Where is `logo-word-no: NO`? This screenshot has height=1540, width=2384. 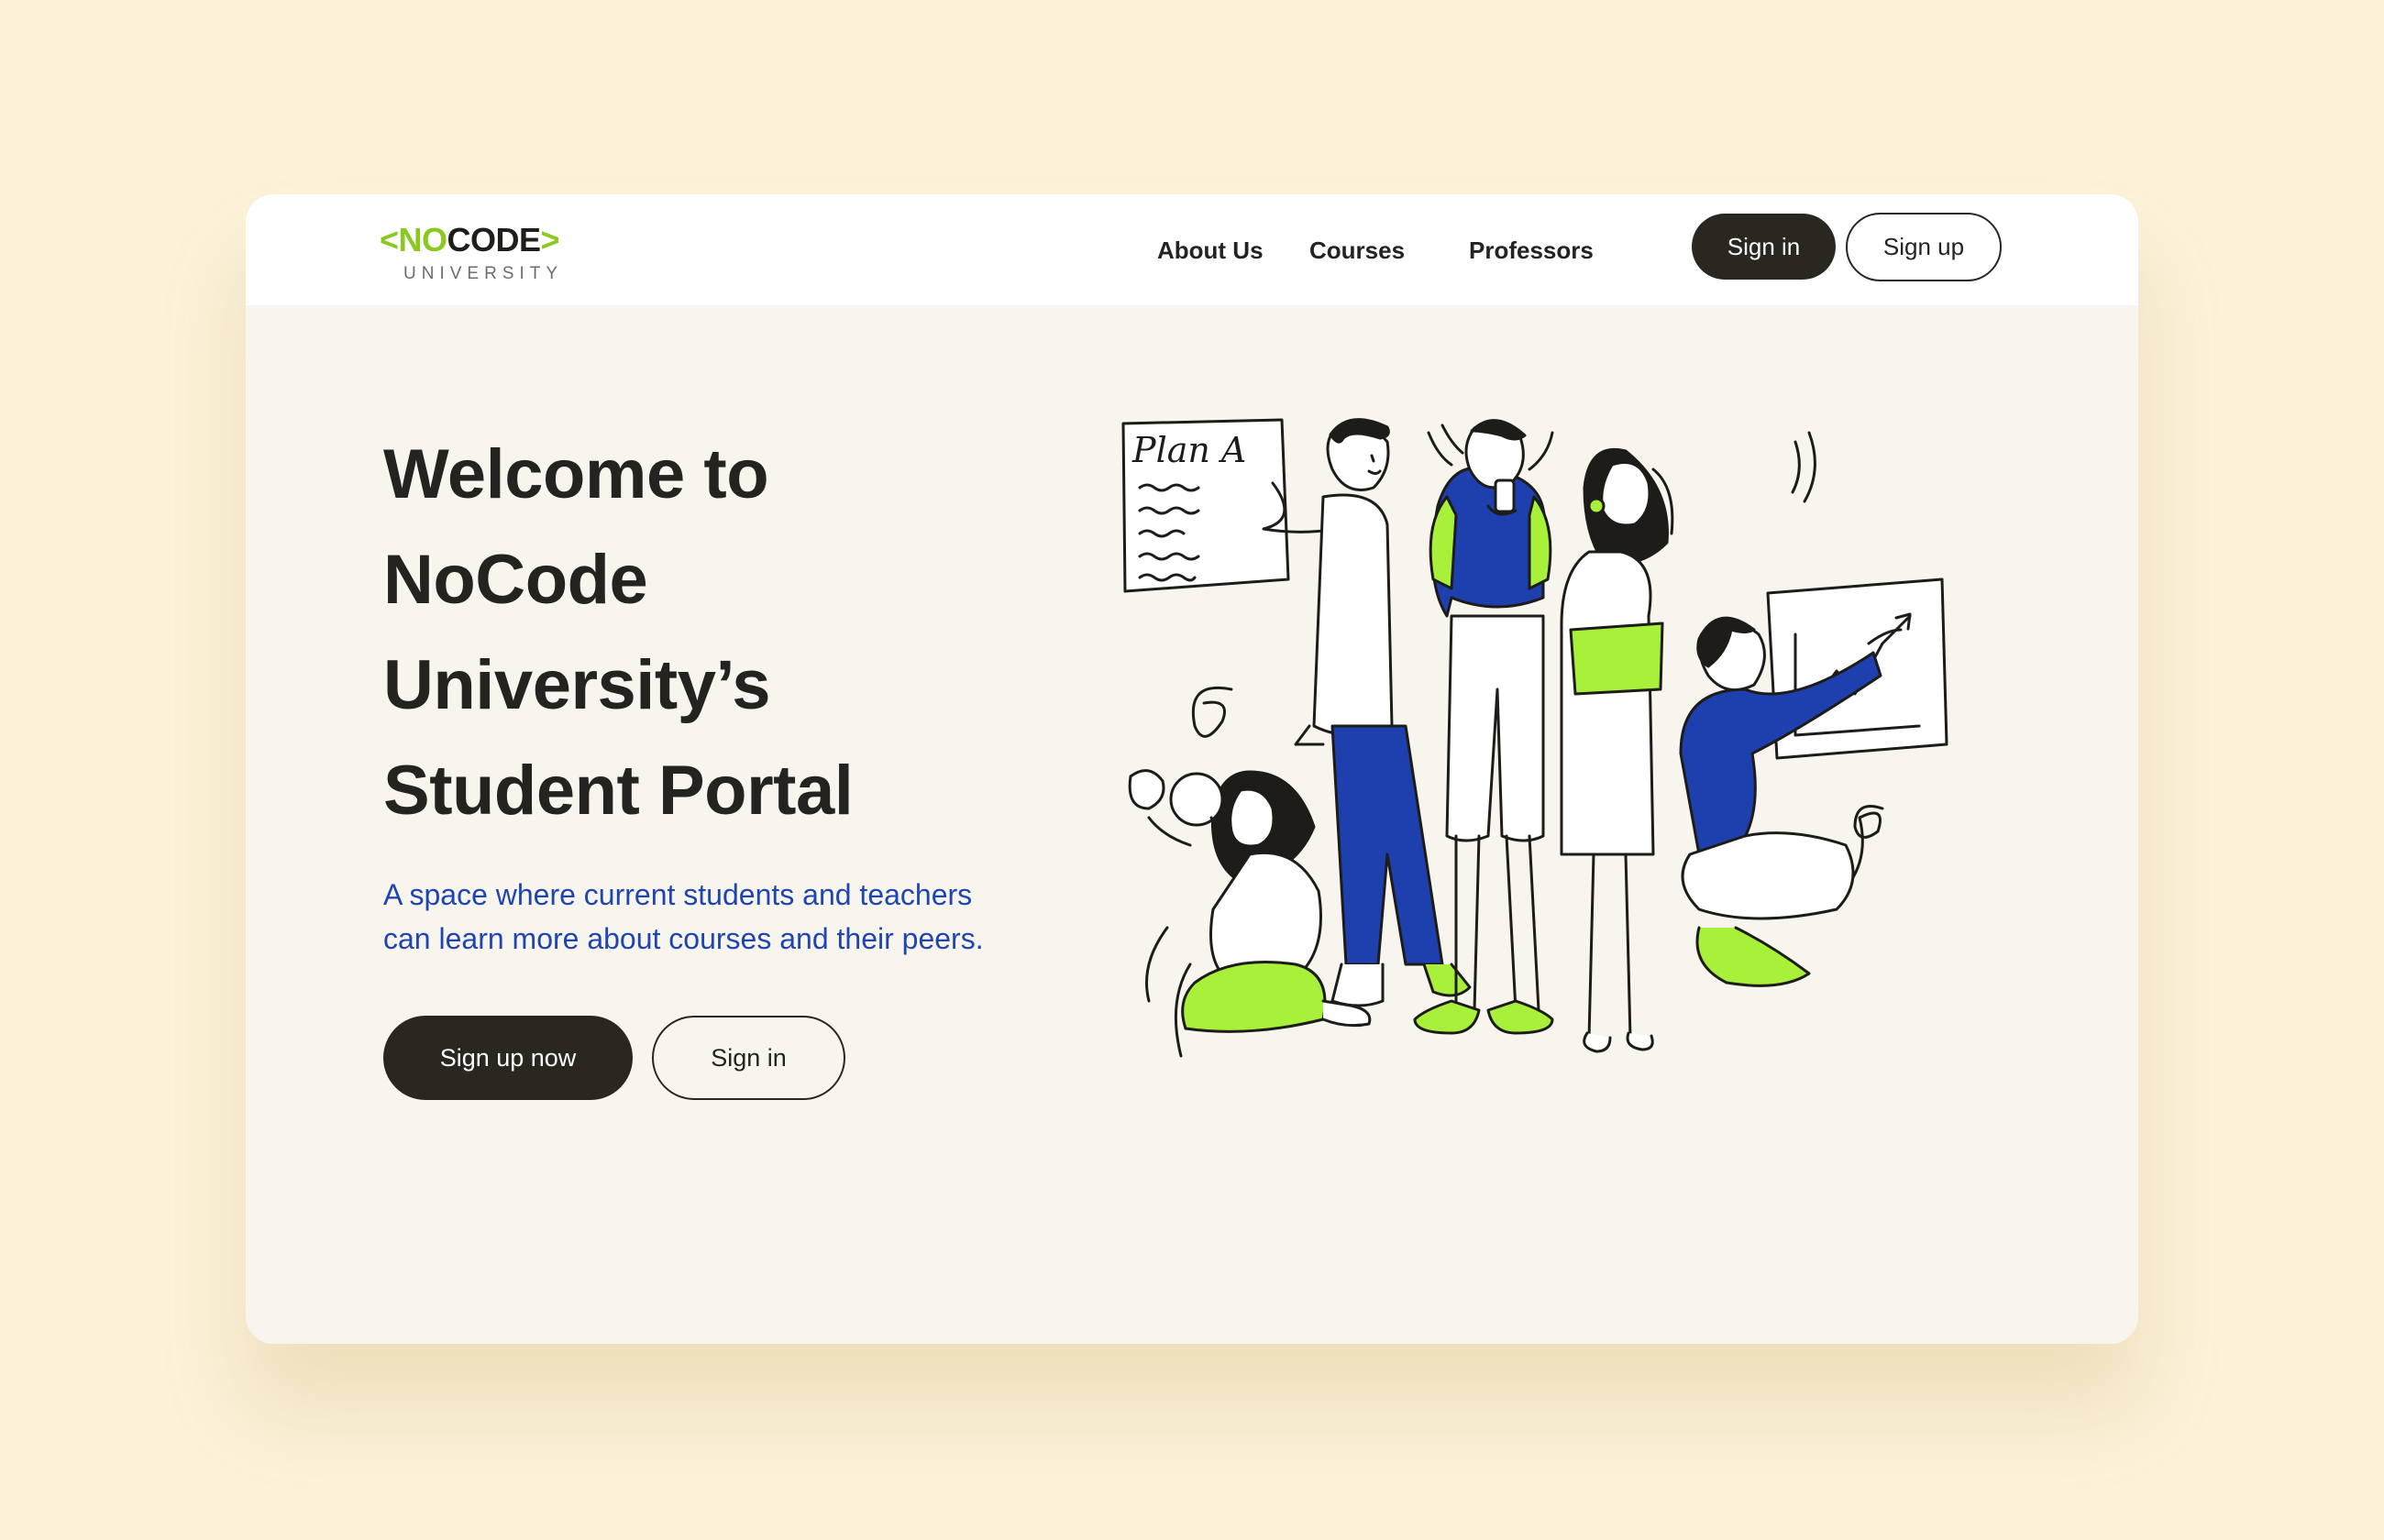
logo-word-no: NO is located at coordinates (423, 239).